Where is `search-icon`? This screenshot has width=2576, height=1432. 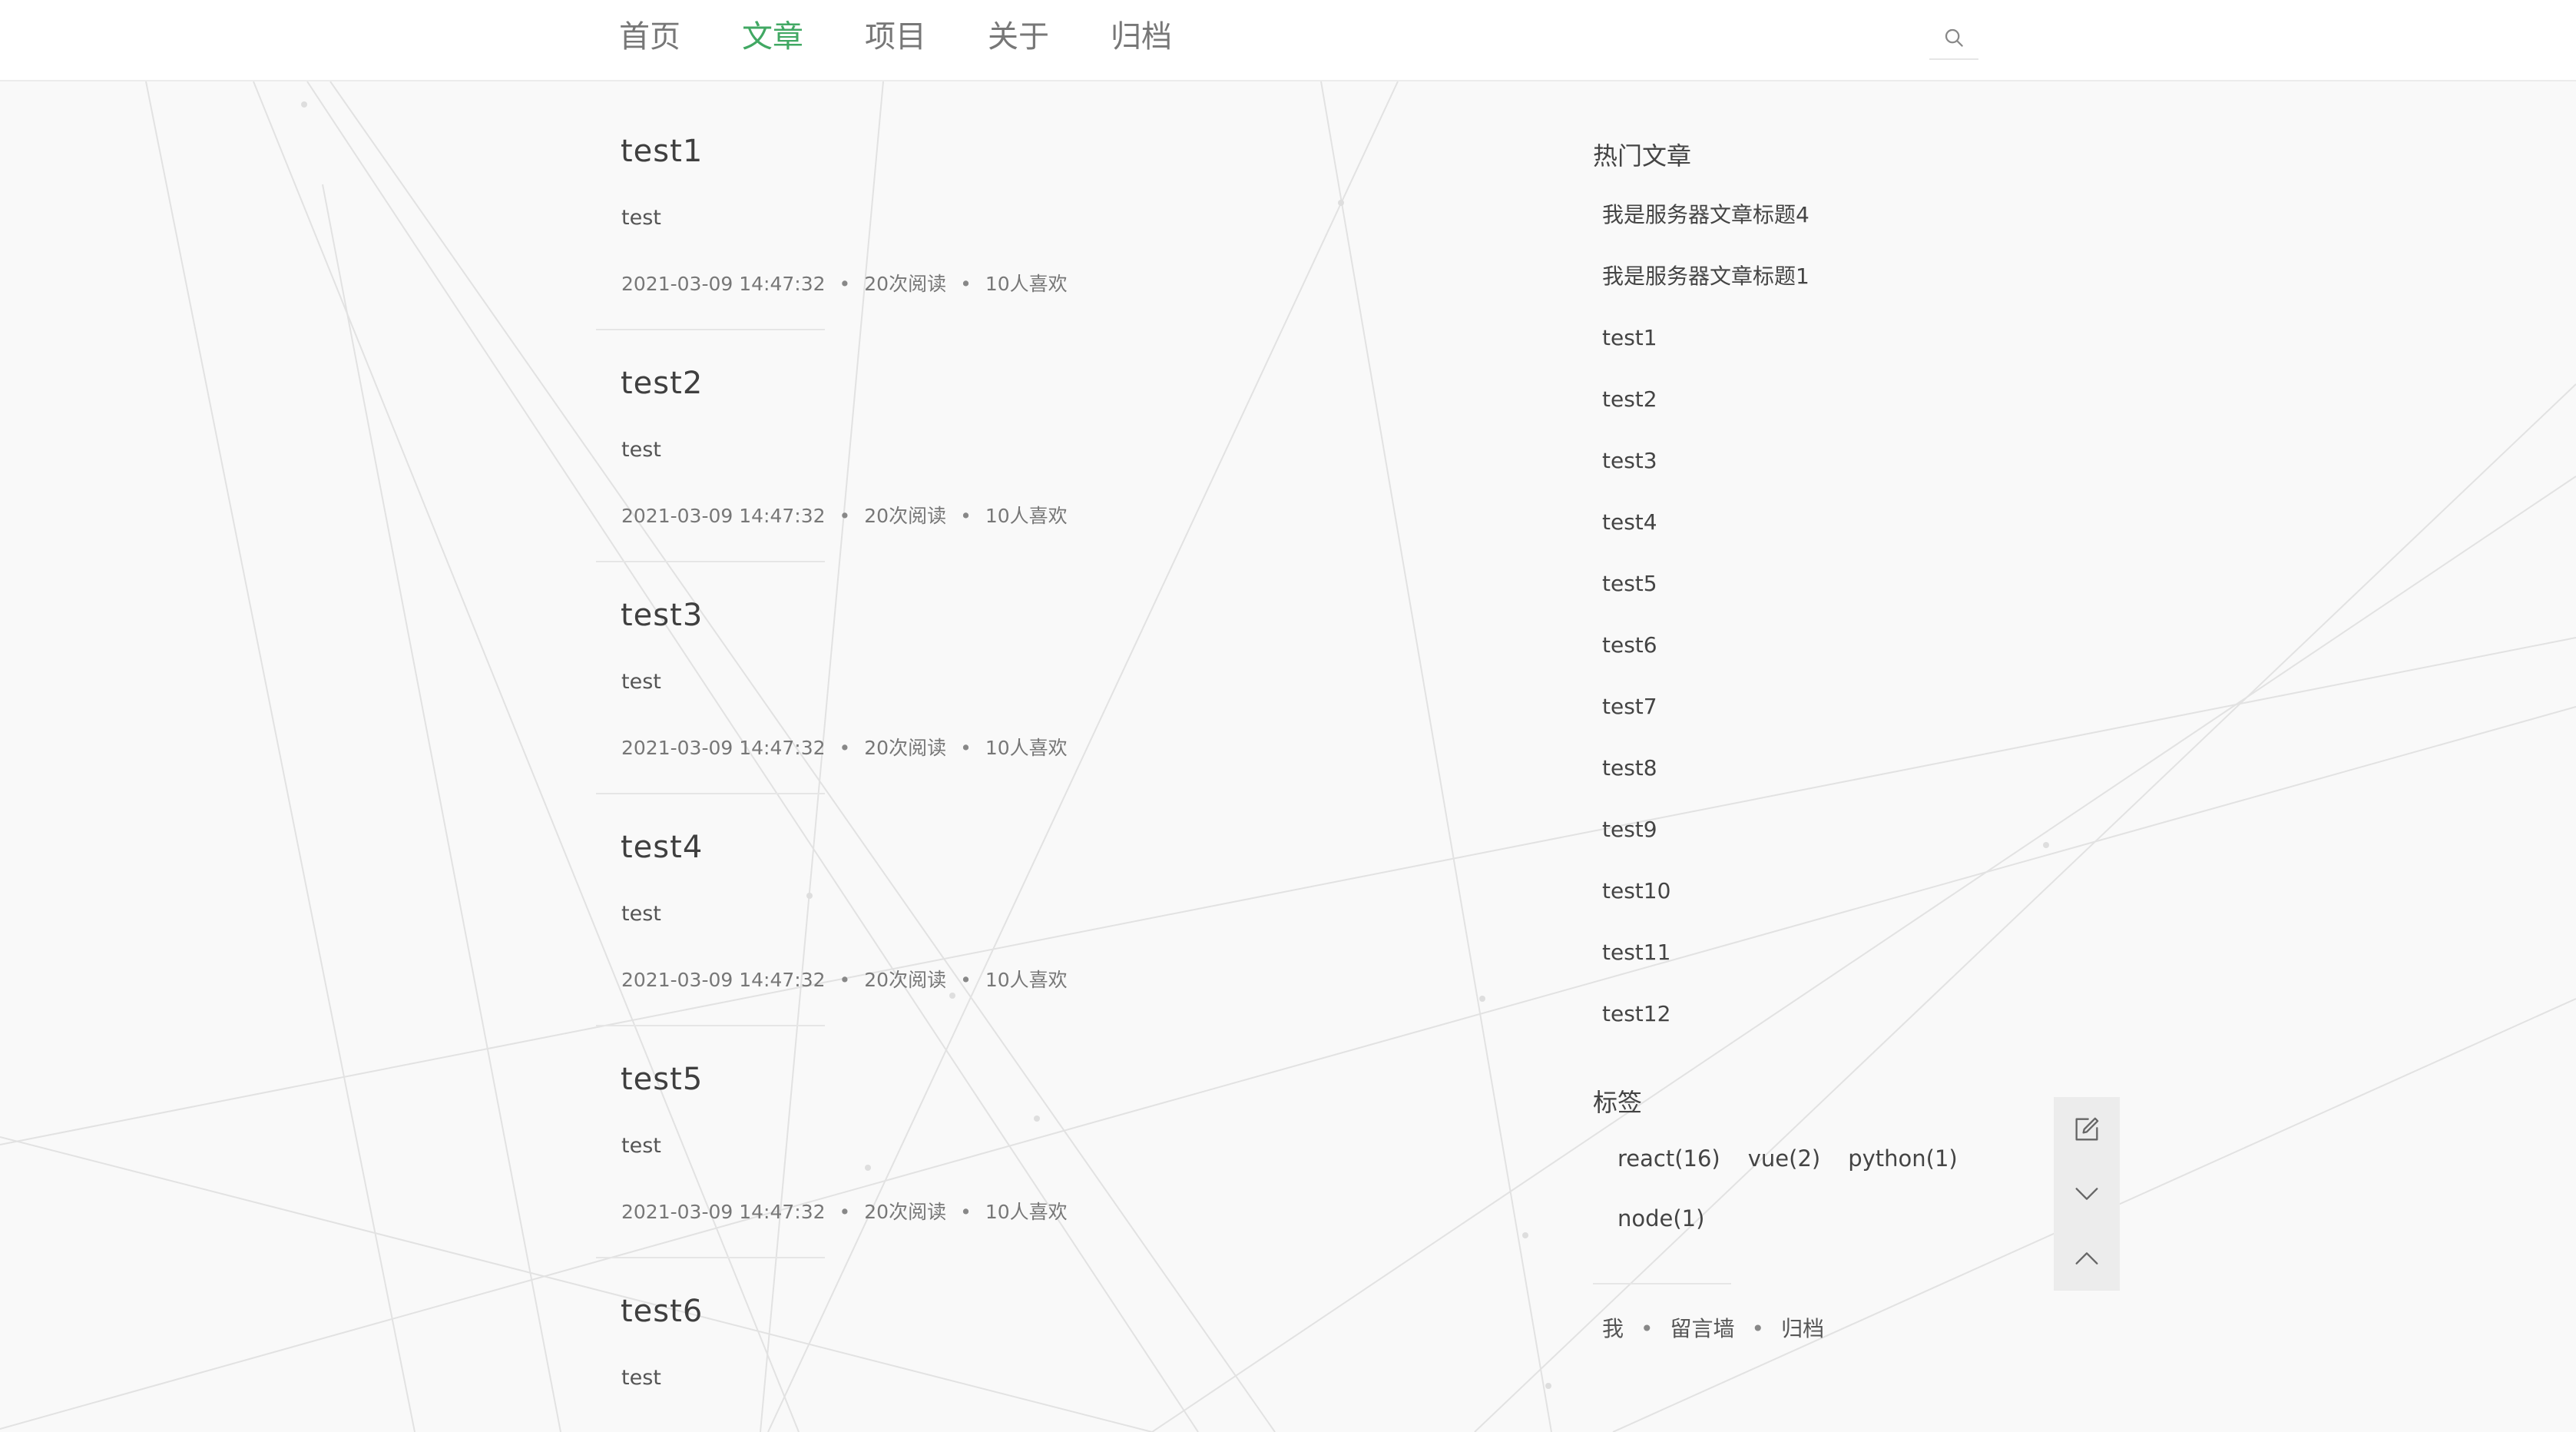 search-icon is located at coordinates (1954, 37).